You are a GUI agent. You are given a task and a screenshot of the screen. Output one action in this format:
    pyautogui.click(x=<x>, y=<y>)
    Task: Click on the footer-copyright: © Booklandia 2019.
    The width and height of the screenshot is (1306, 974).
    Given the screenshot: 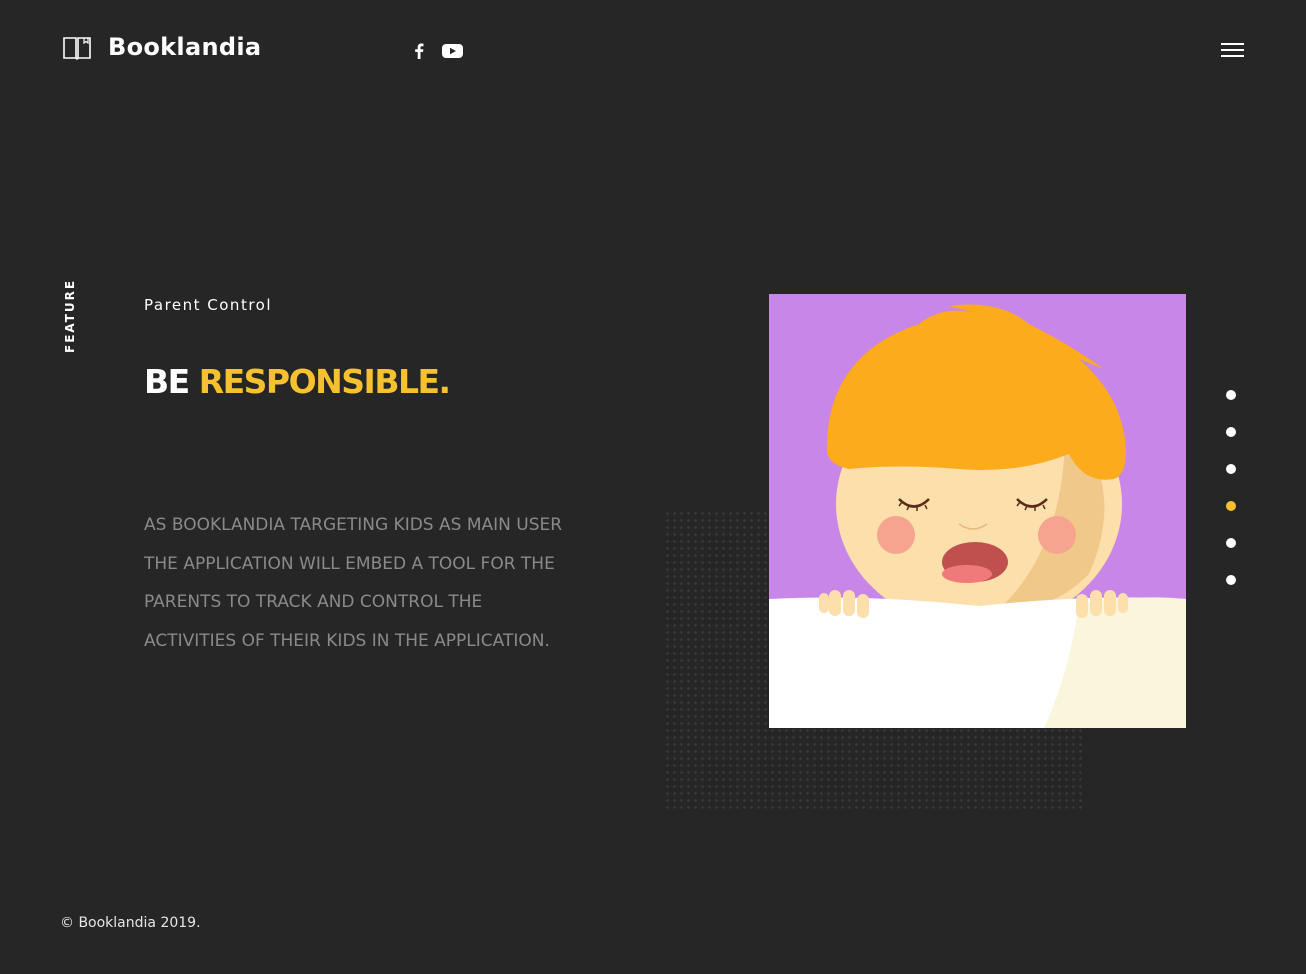 What is the action you would take?
    pyautogui.click(x=130, y=923)
    